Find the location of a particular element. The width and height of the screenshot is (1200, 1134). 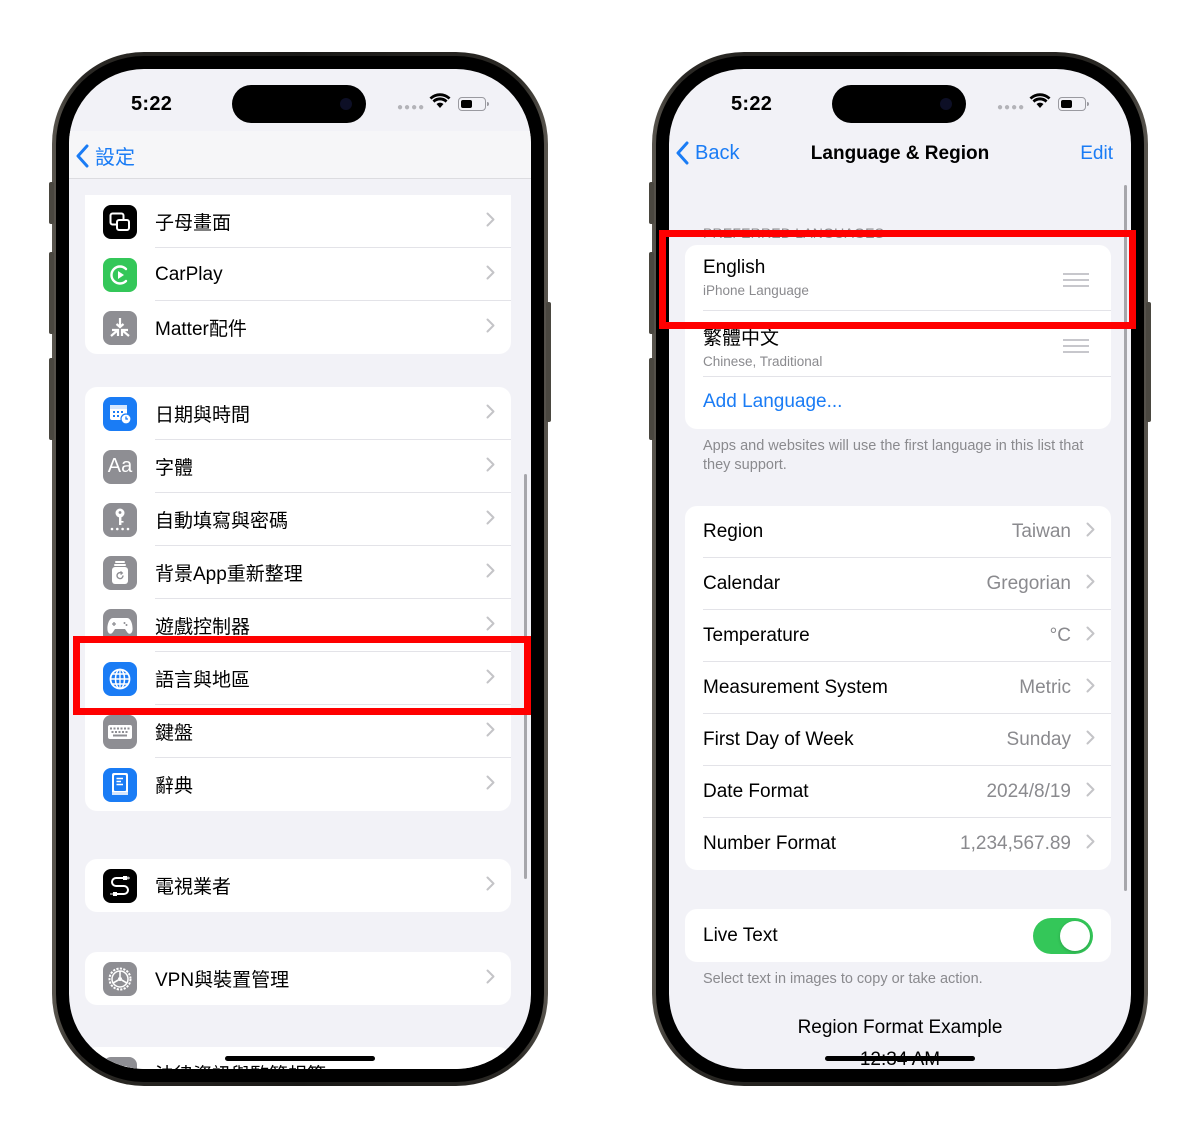

settings-row-label: 辭典 is located at coordinates (174, 786).